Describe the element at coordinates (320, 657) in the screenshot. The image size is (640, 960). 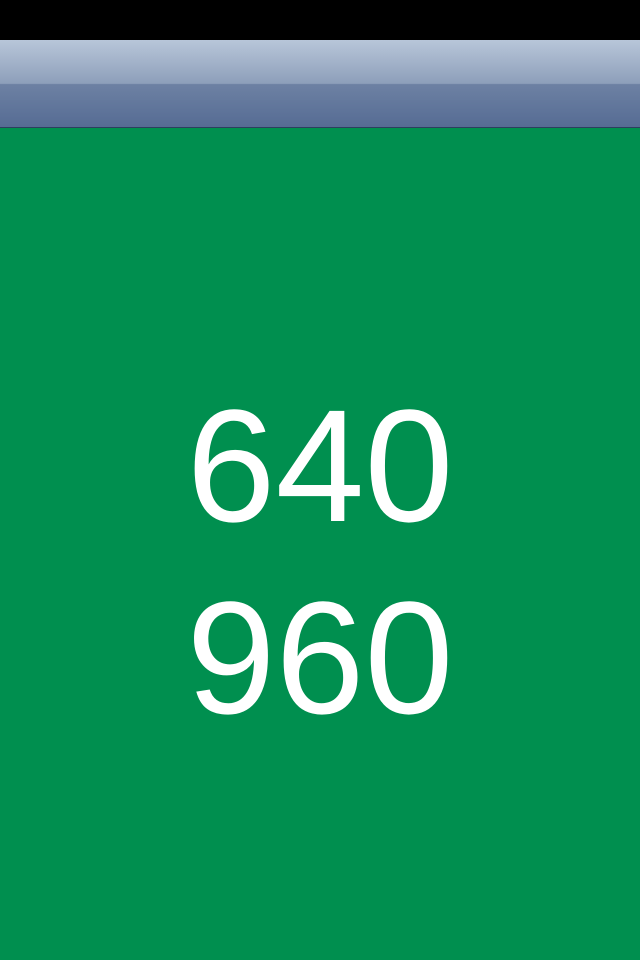
I see `height-label: 960` at that location.